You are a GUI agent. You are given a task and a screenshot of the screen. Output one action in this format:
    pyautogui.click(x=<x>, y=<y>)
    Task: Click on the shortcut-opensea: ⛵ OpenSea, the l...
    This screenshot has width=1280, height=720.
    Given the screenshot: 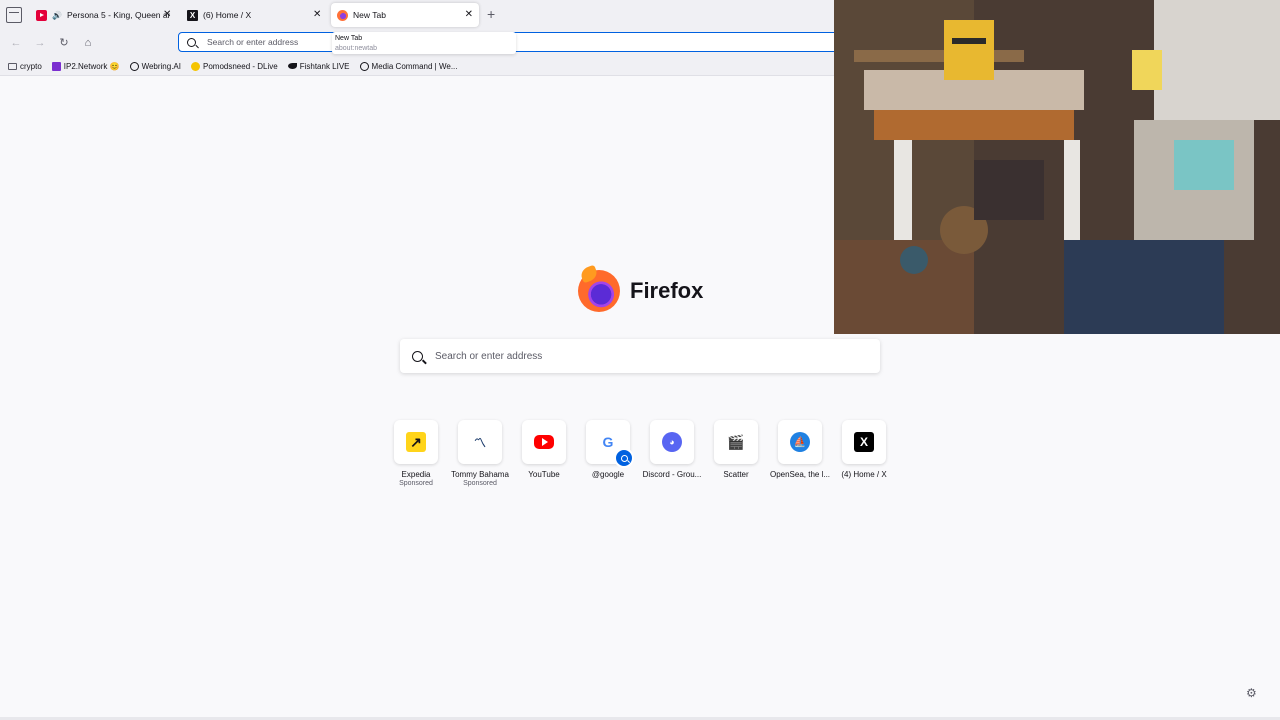 What is the action you would take?
    pyautogui.click(x=800, y=449)
    